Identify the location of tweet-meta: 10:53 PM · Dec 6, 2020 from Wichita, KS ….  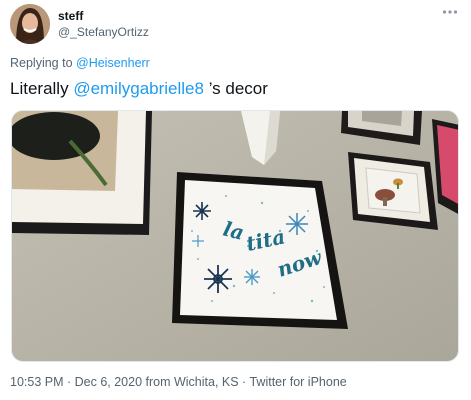
(178, 382).